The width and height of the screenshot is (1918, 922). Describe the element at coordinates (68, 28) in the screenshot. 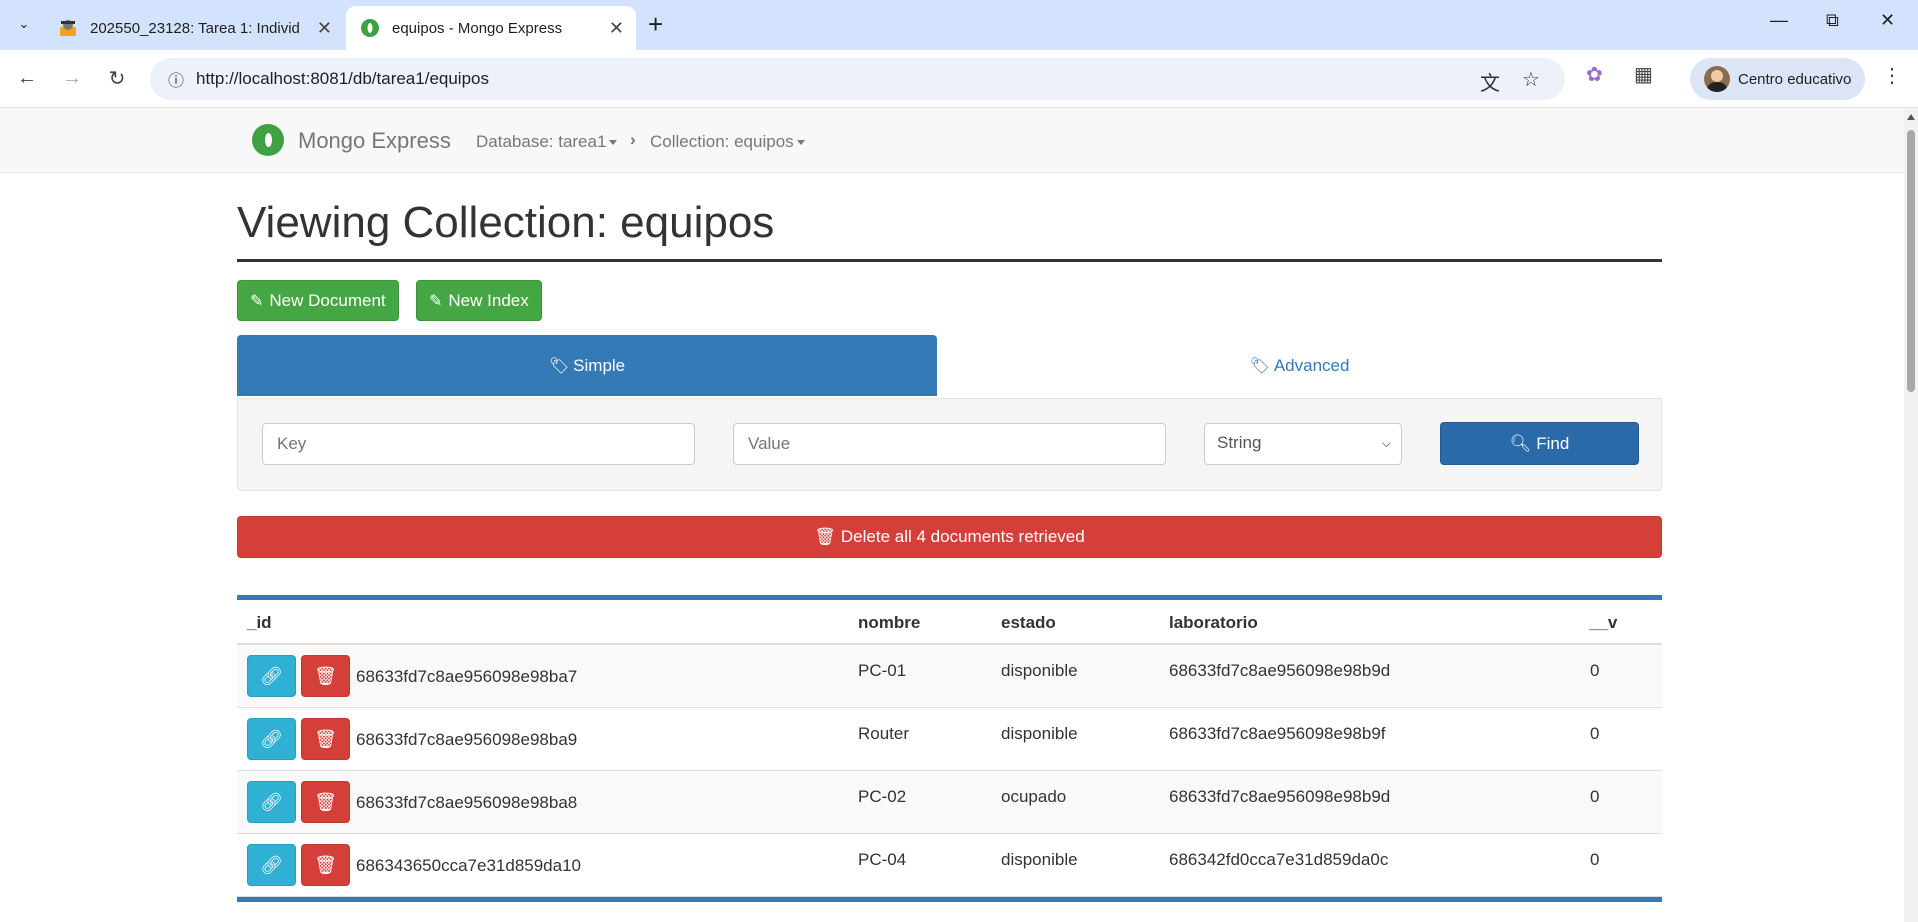

I see `moodle-favicon-icon` at that location.